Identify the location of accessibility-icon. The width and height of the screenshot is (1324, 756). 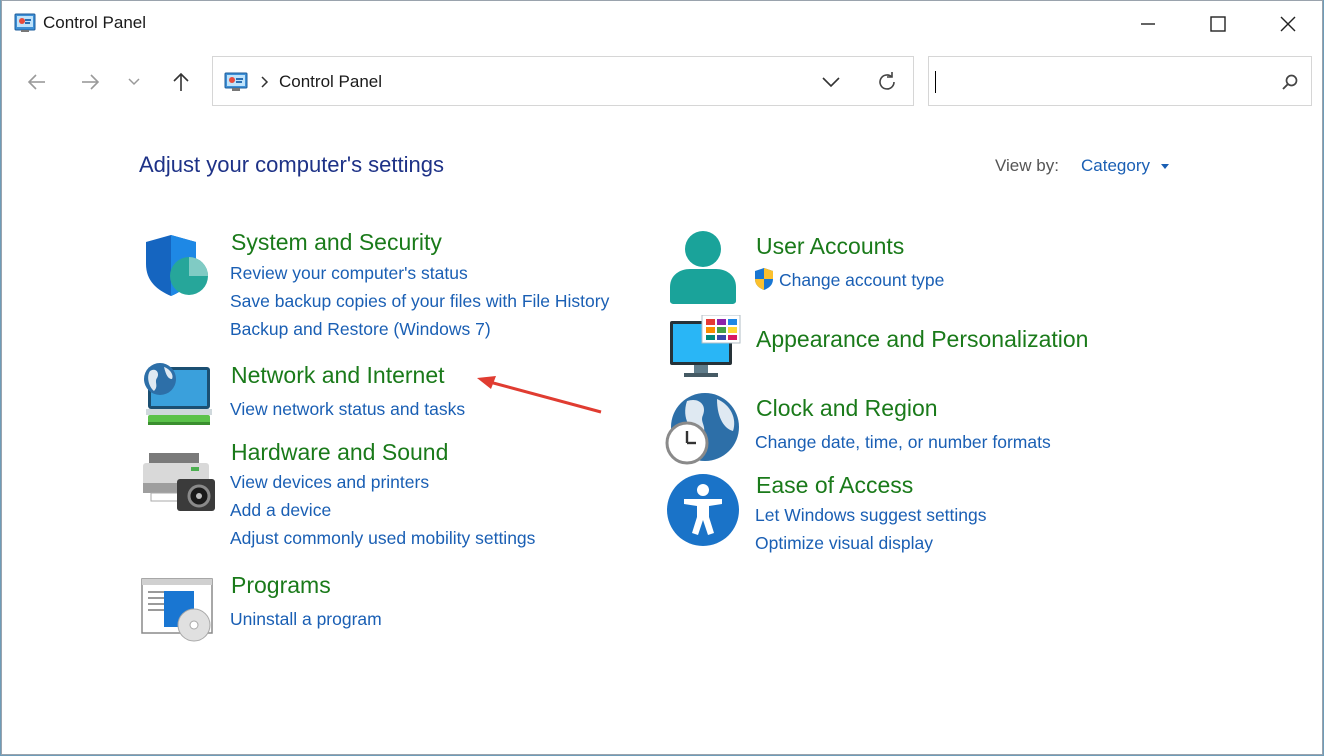
(703, 510).